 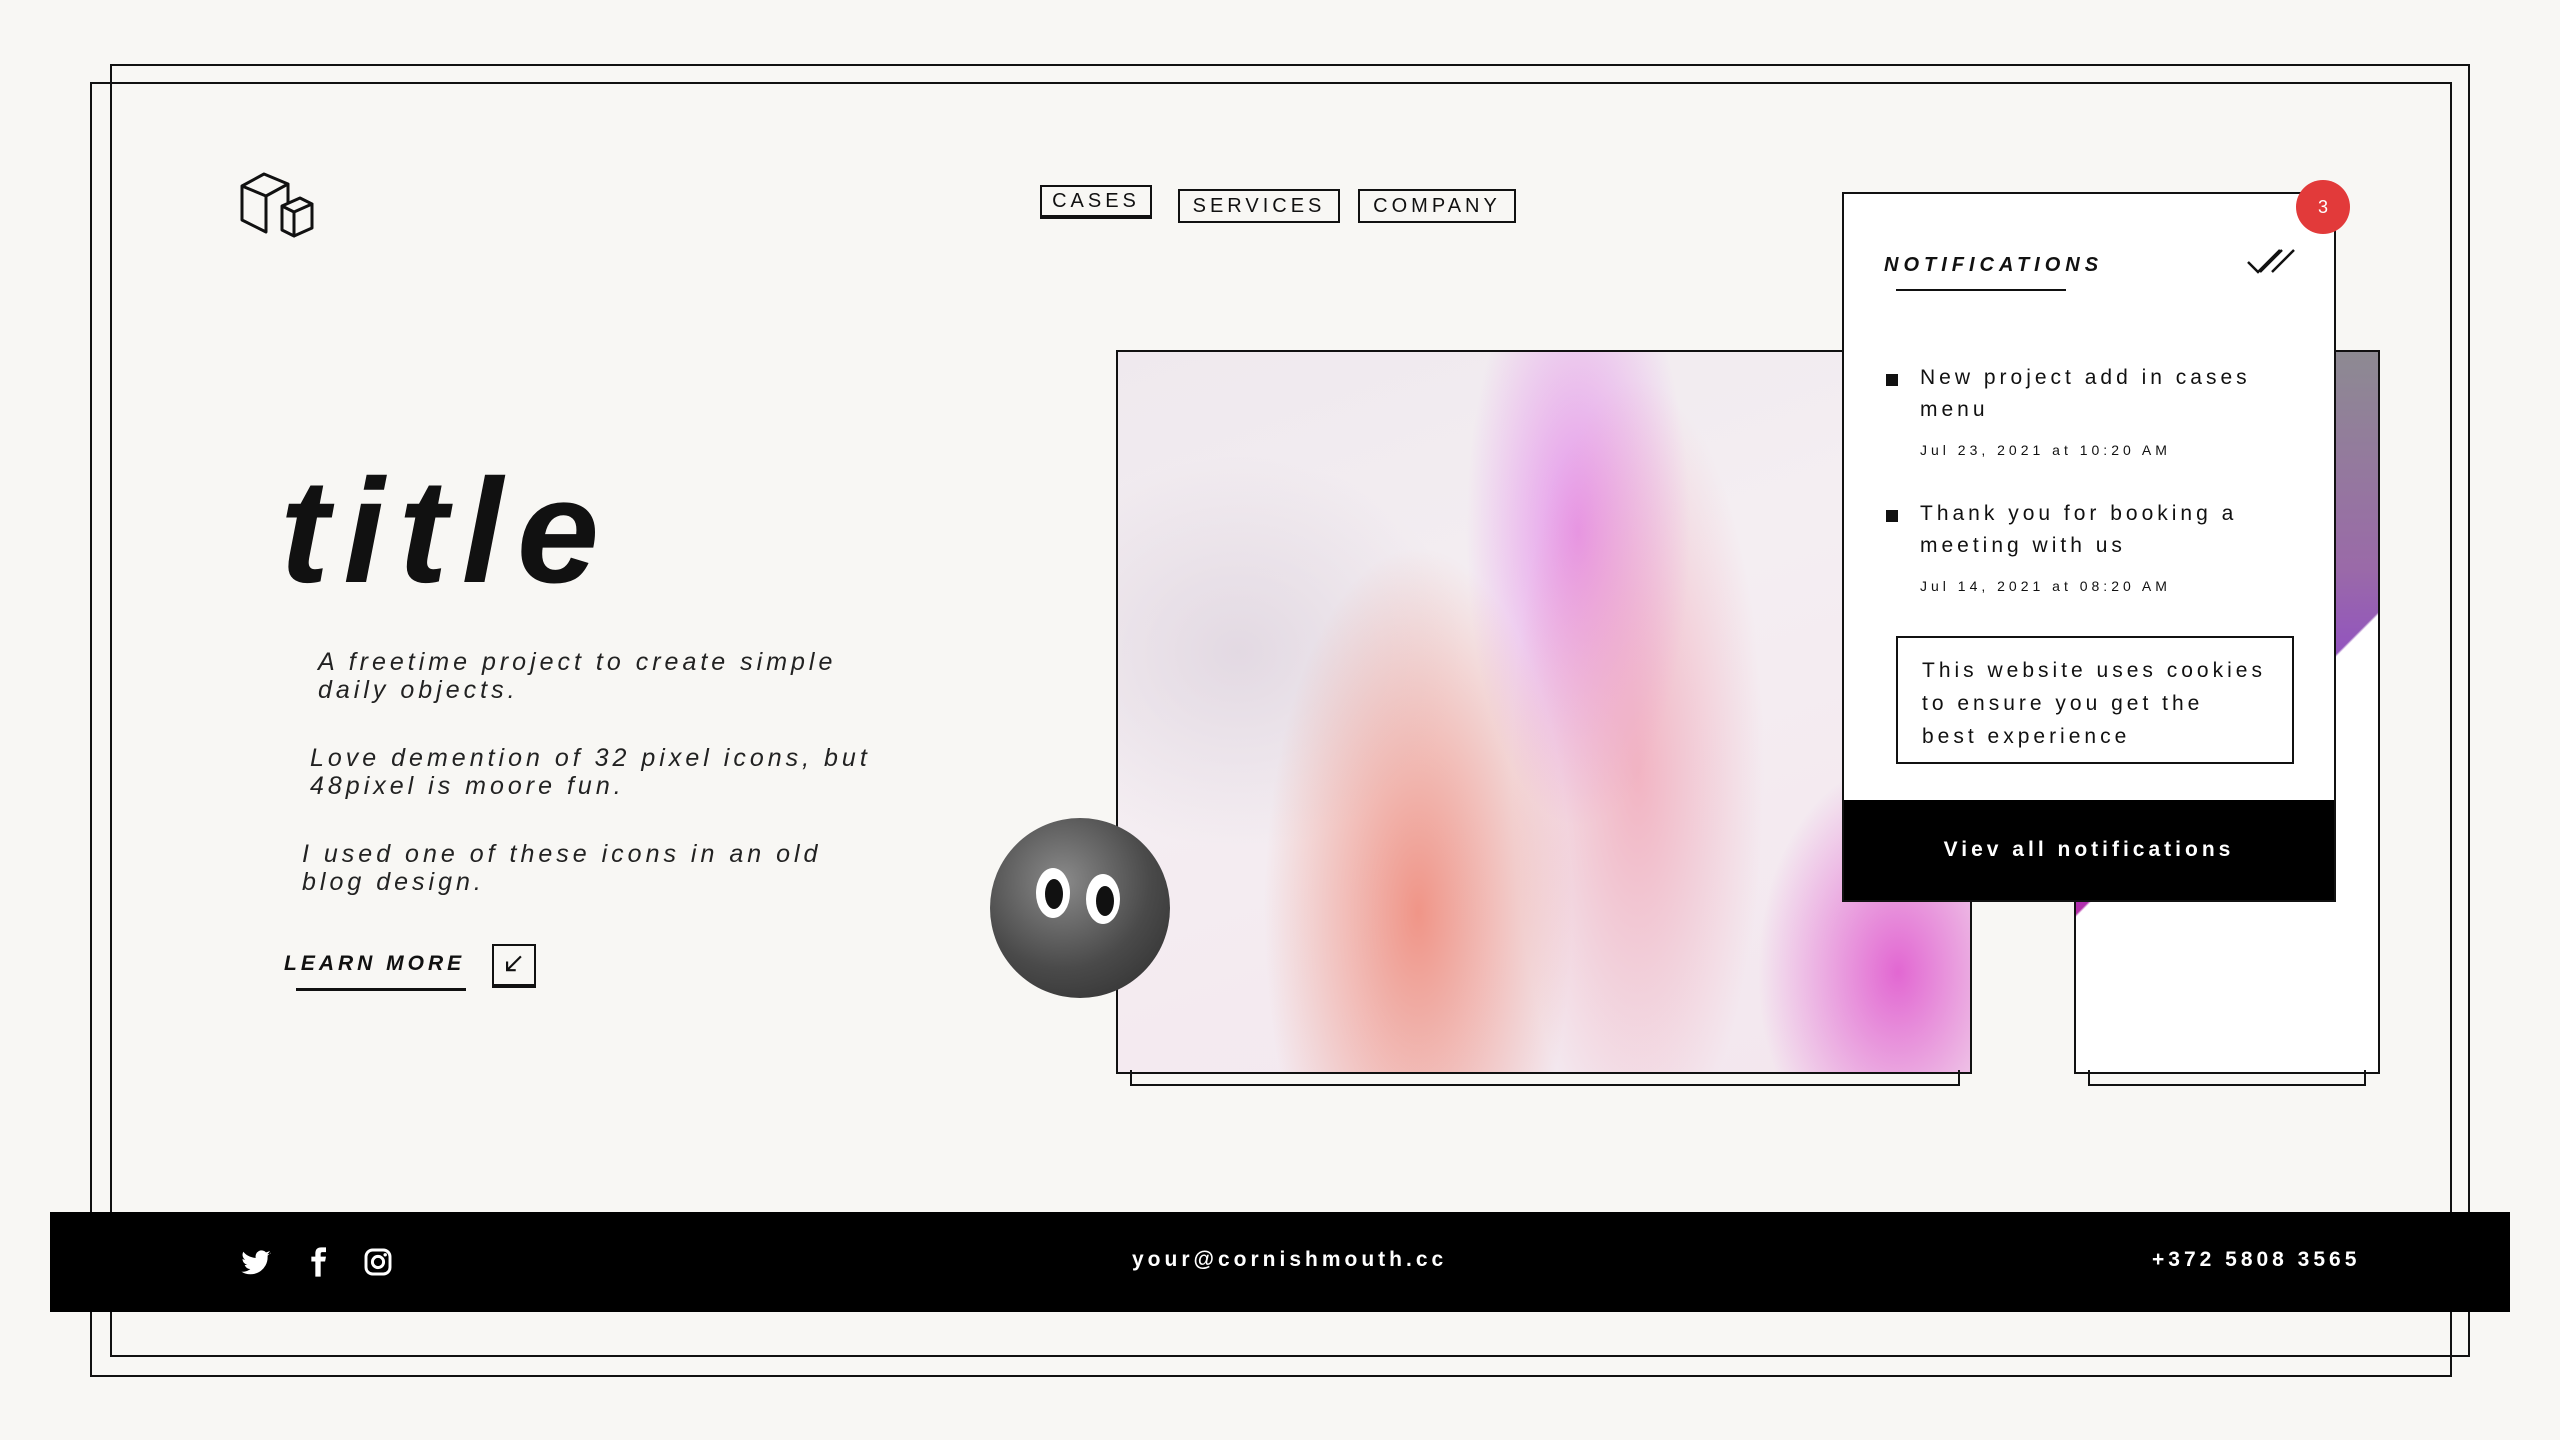 What do you see at coordinates (318, 1262) in the screenshot?
I see `facebook-icon` at bounding box center [318, 1262].